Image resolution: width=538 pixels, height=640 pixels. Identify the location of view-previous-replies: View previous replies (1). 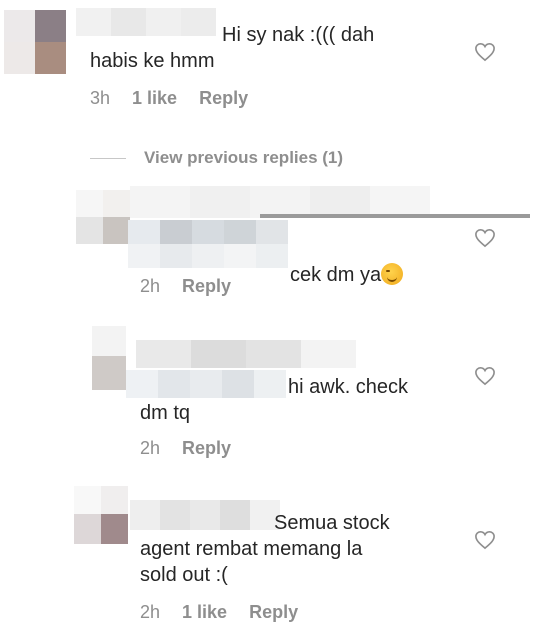
(216, 158).